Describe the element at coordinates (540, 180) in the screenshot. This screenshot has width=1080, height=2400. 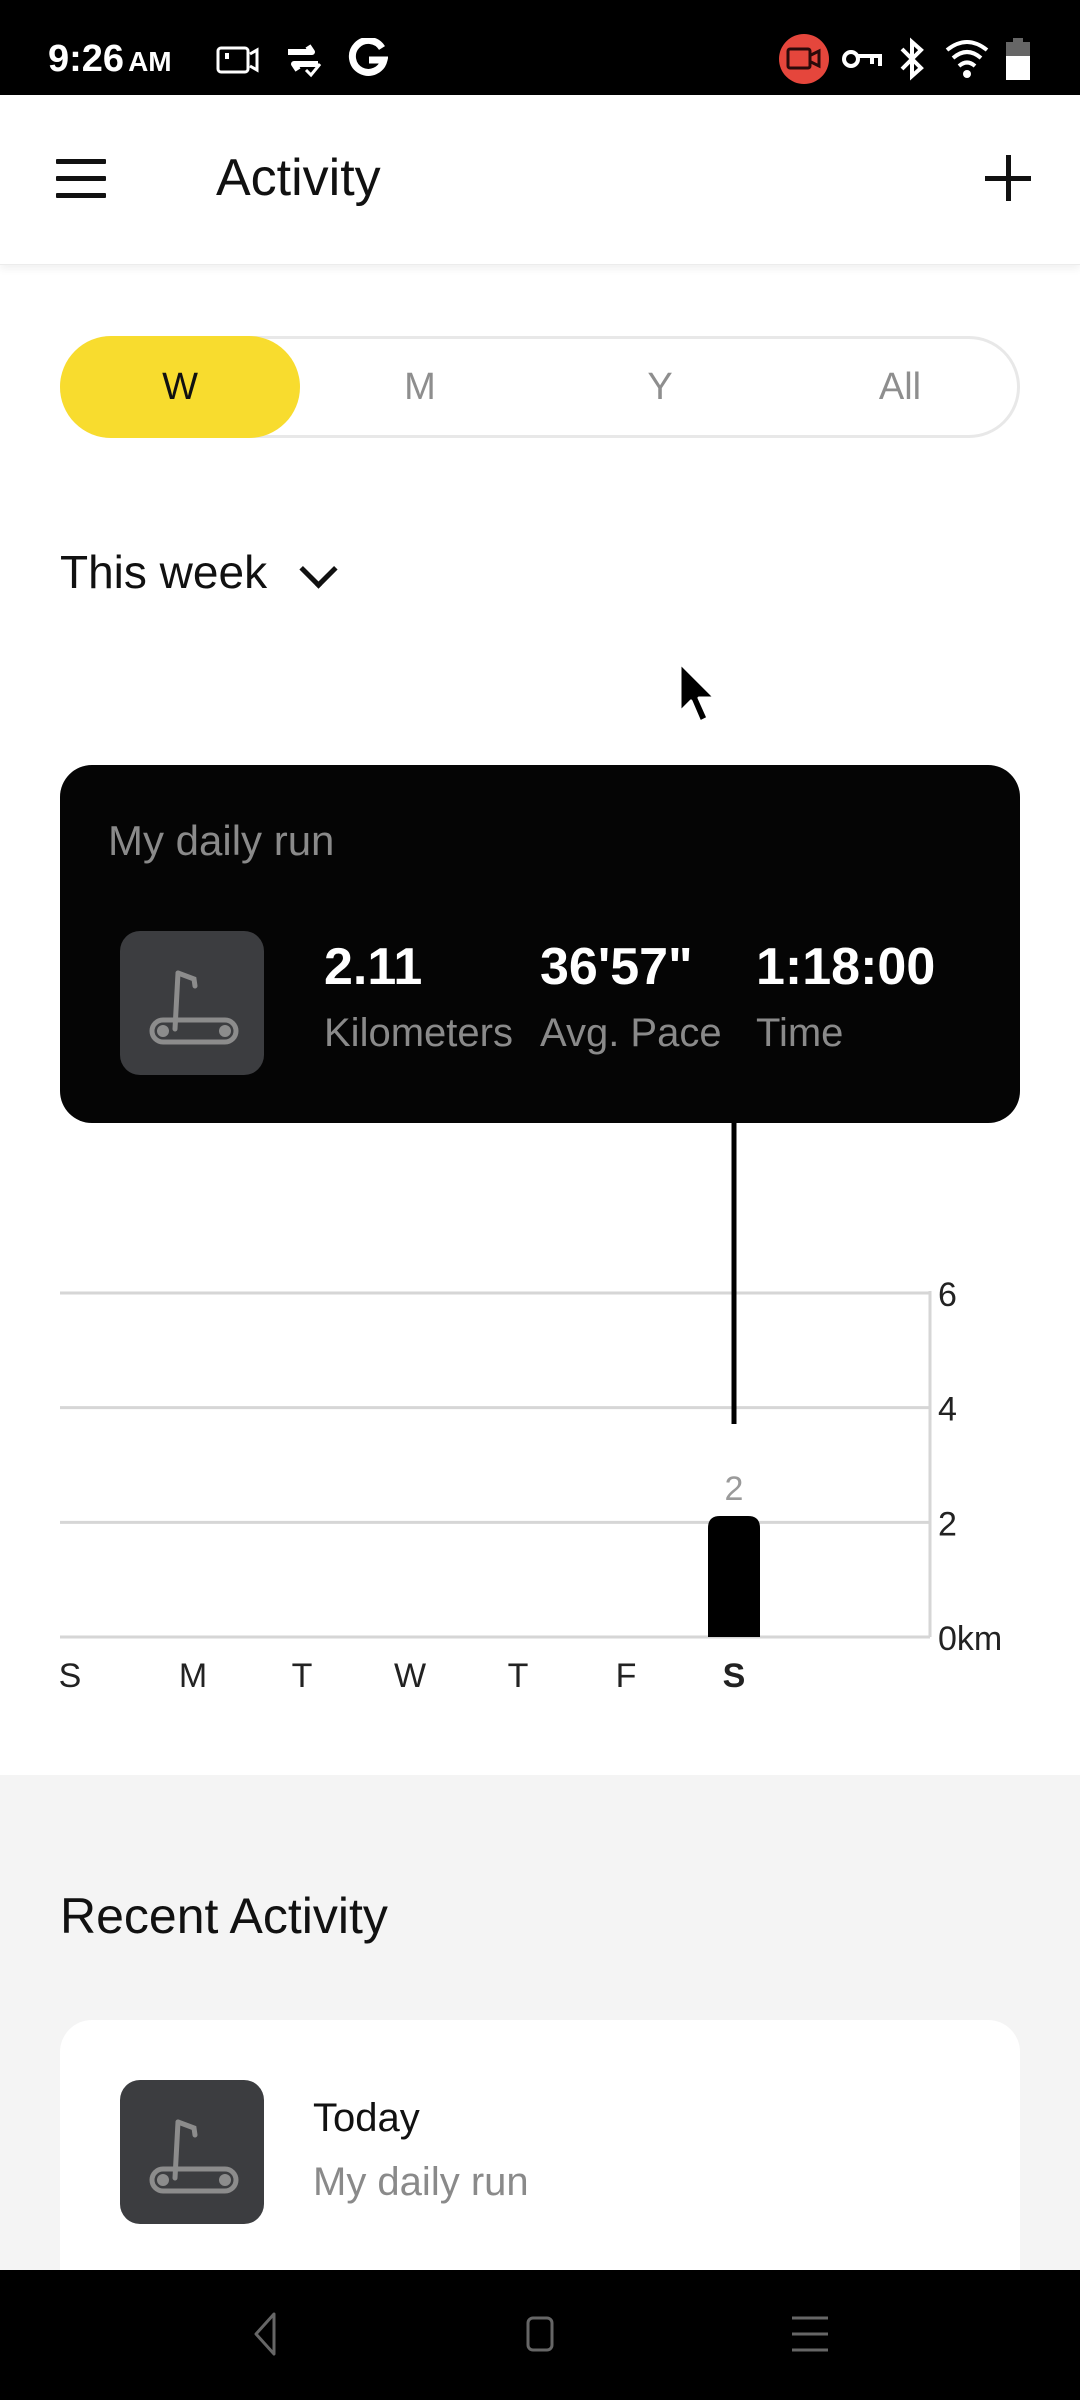
I see `app-bar: Activity` at that location.